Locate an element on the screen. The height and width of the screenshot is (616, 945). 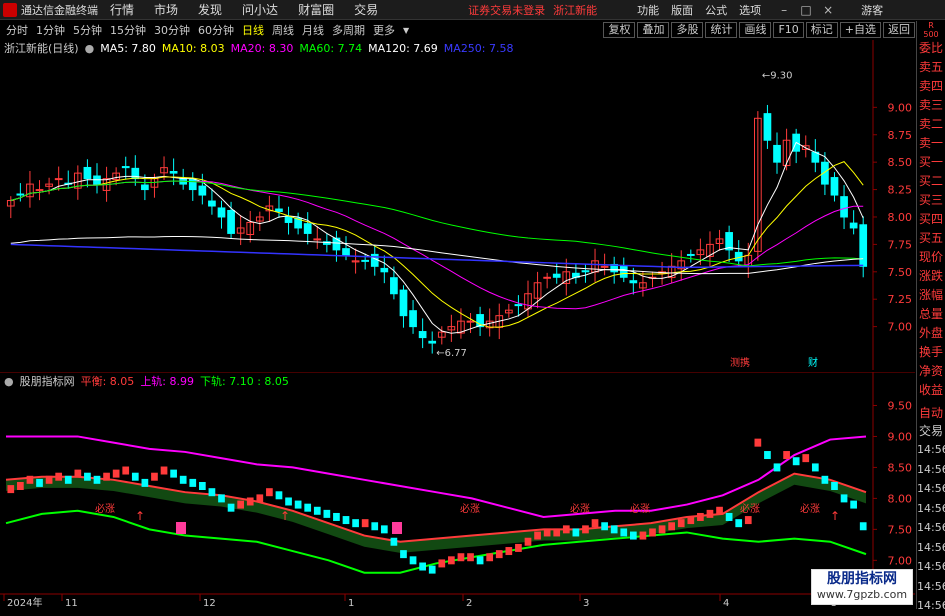
period-intraday: 分时 is located at coordinates (17, 30).